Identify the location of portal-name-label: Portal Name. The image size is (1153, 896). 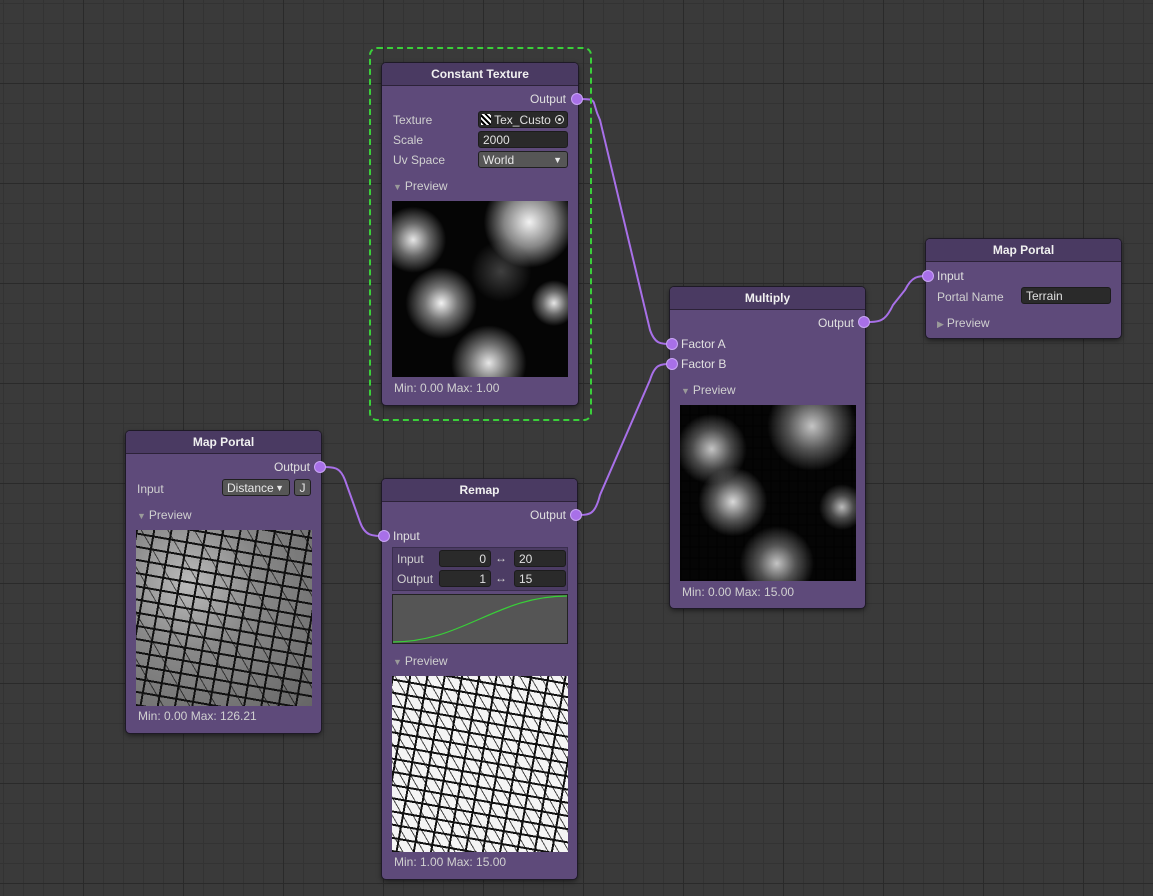
(970, 297).